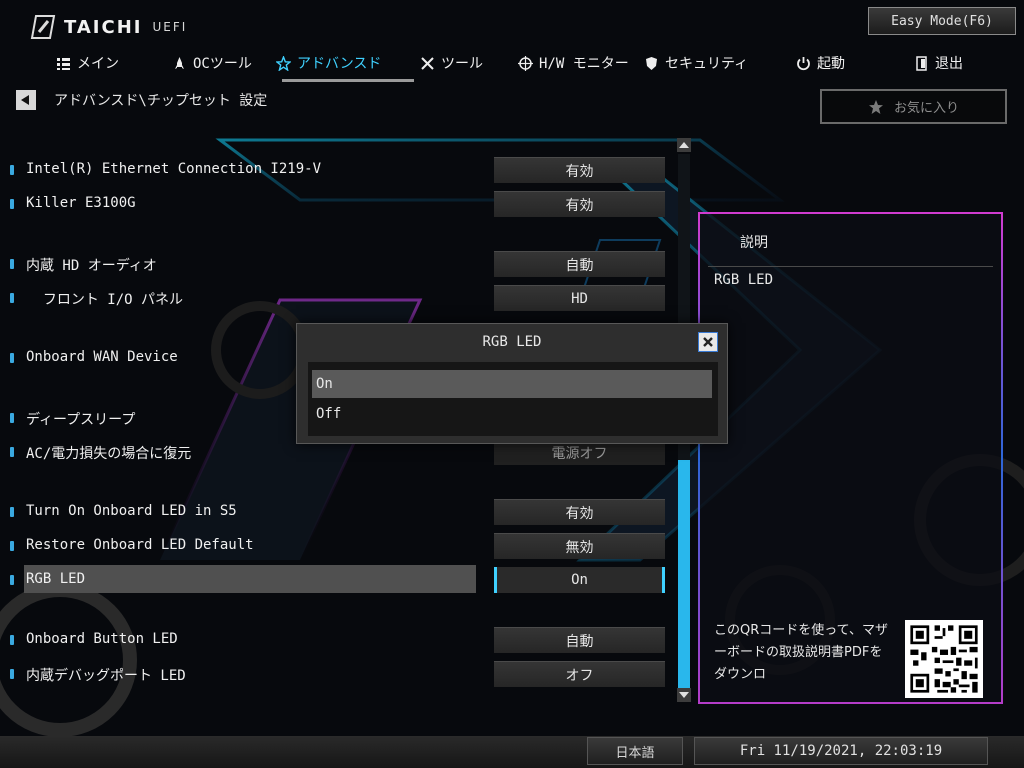 The image size is (1024, 768). Describe the element at coordinates (81, 420) in the screenshot. I see `setting-label: ディープスリープ` at that location.